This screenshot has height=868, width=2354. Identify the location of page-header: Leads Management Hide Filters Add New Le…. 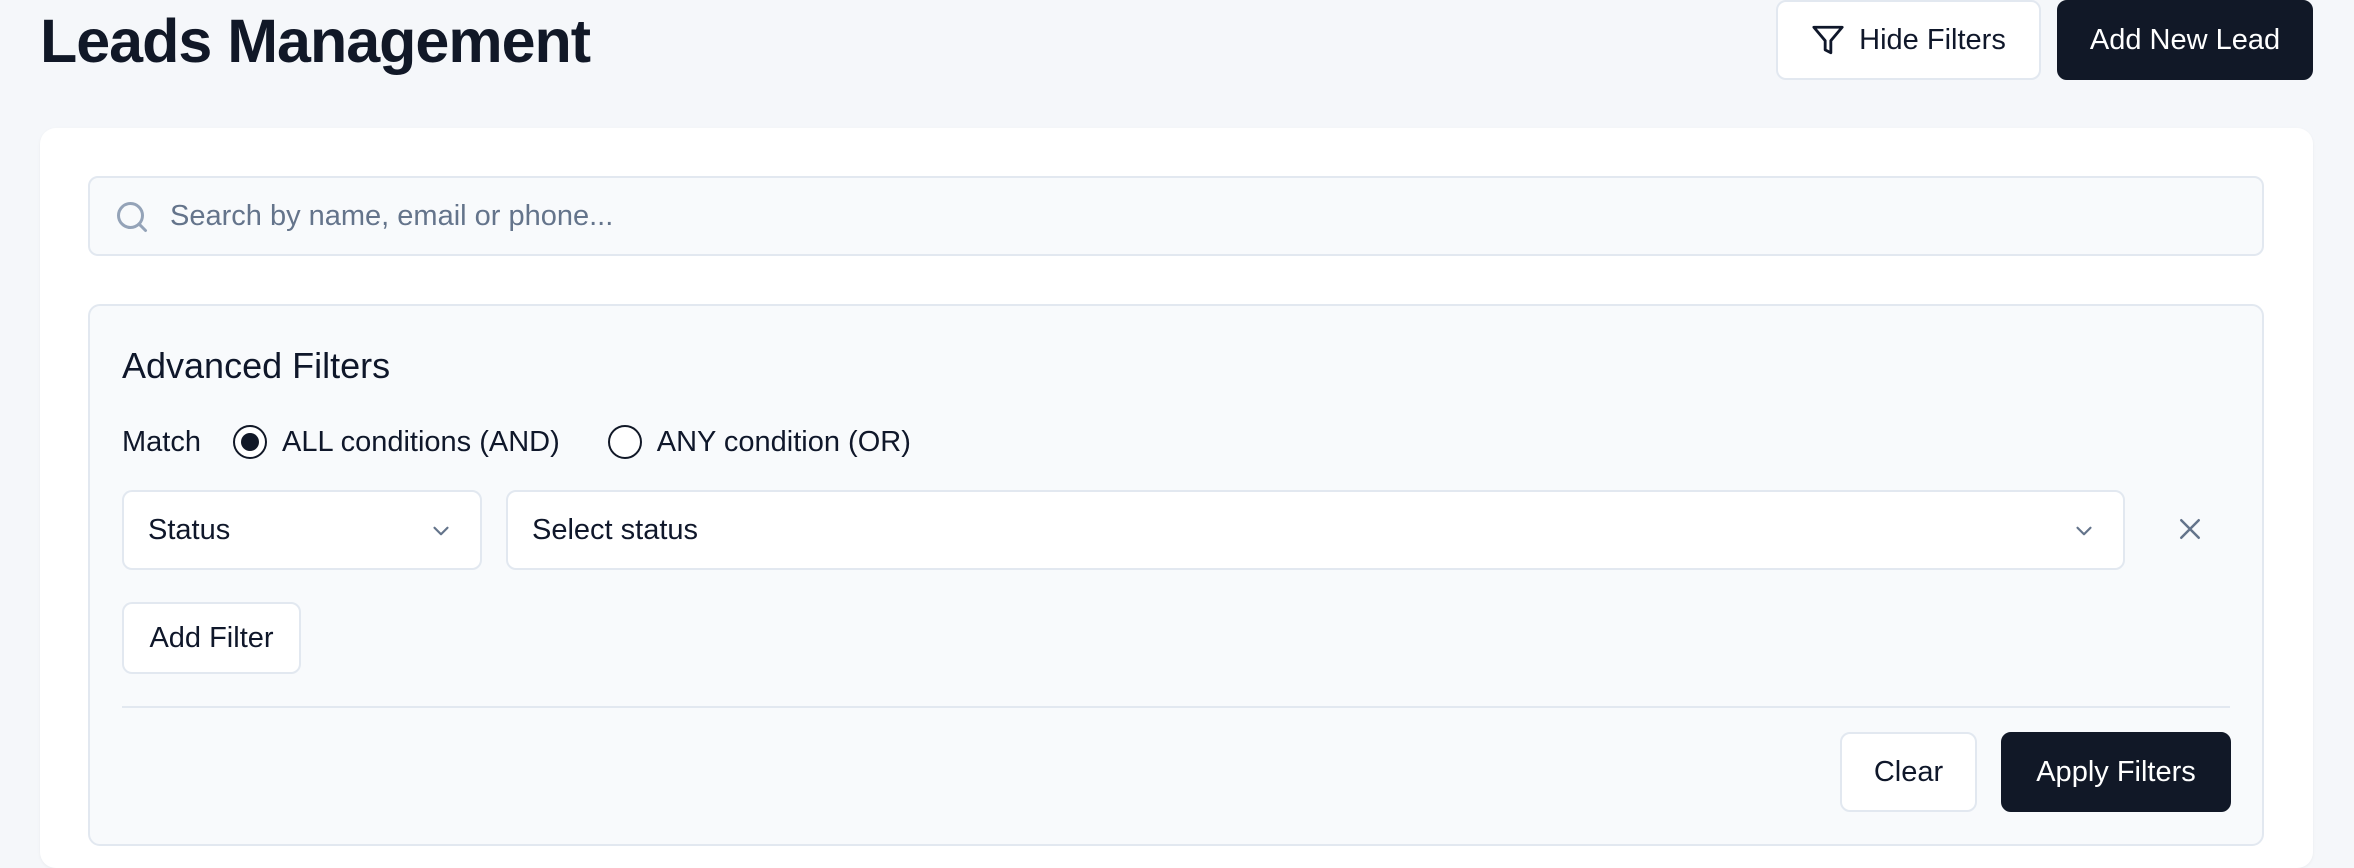
(1177, 50).